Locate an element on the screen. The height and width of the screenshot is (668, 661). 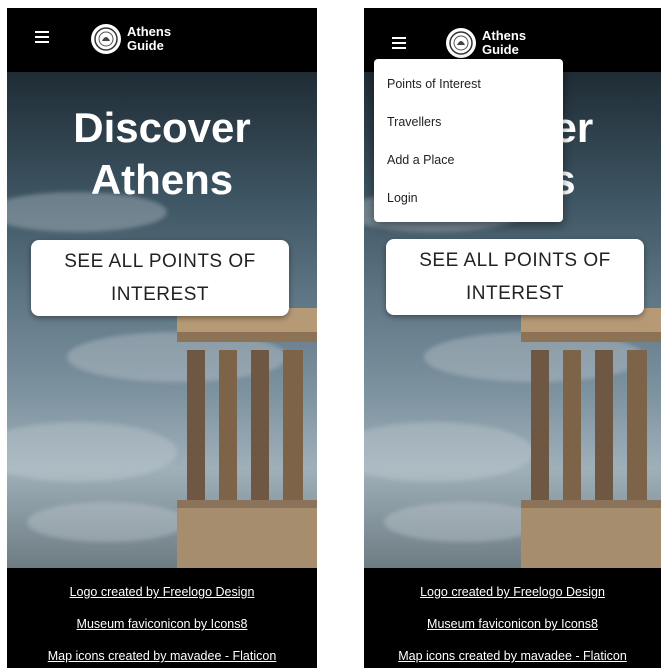
hero-title-line2: Athens is located at coordinates (162, 179).